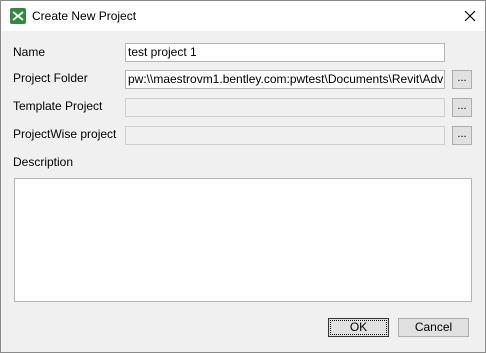 Image resolution: width=486 pixels, height=353 pixels. Describe the element at coordinates (433, 327) in the screenshot. I see `cancel-button: Cancel` at that location.